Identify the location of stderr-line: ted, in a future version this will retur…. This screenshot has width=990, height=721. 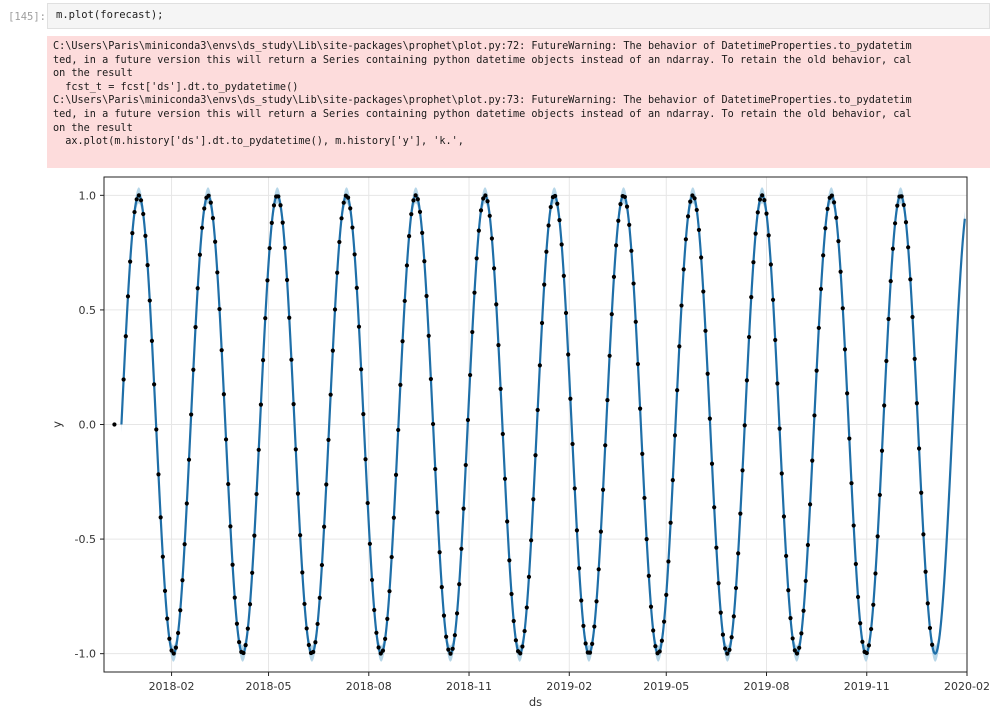
(482, 60).